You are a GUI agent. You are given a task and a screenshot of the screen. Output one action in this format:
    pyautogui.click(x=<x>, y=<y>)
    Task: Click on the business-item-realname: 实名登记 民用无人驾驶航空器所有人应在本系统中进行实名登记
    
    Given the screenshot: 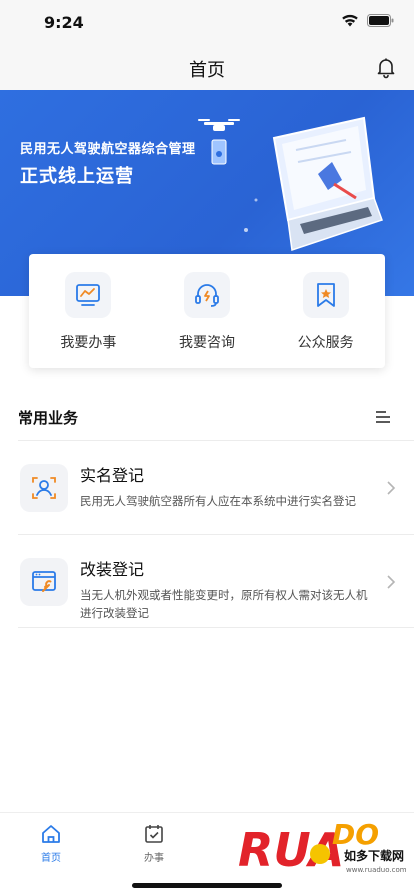 What is the action you would take?
    pyautogui.click(x=207, y=488)
    